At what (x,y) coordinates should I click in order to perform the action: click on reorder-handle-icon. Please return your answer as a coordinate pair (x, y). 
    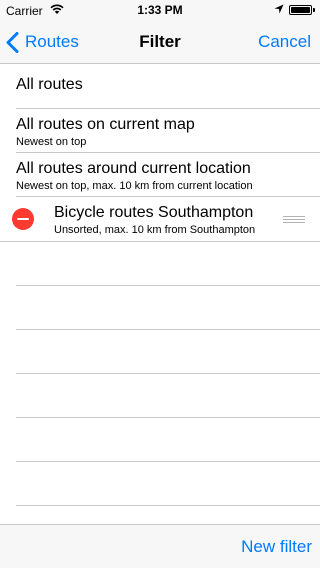
    Looking at the image, I should click on (294, 219).